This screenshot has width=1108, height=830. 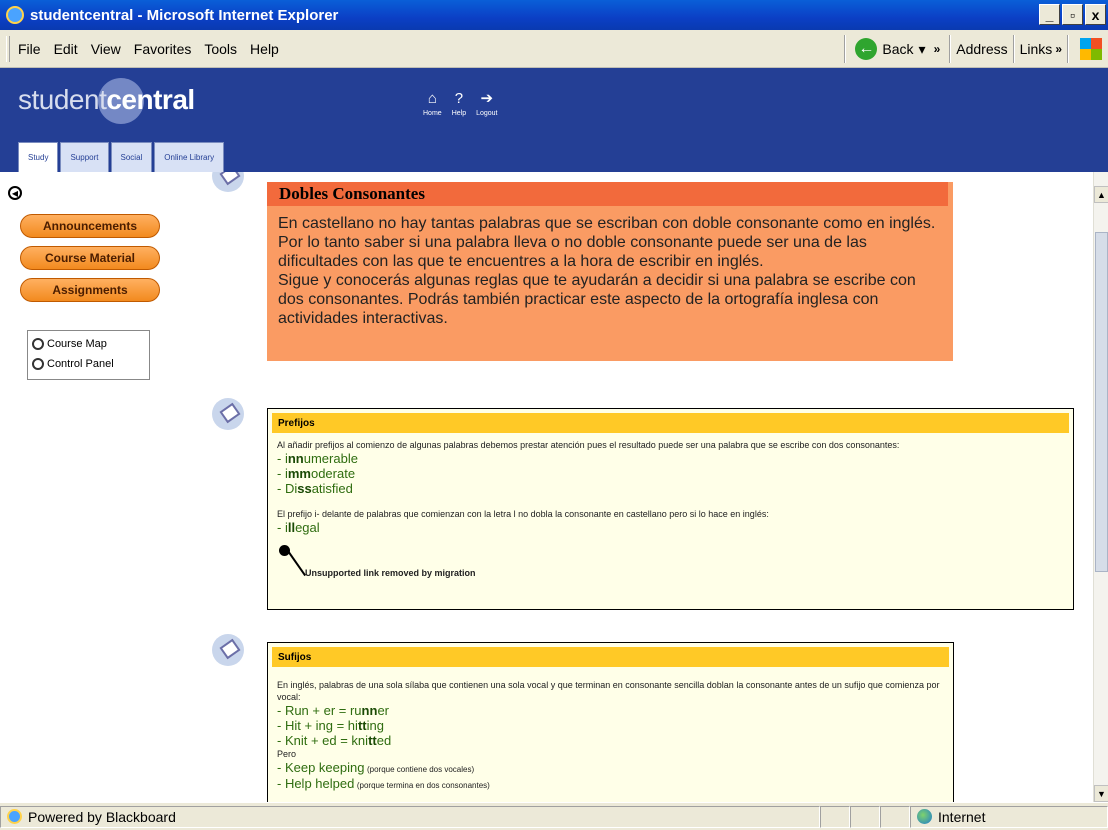 What do you see at coordinates (420, 769) in the screenshot?
I see `counter-note: (porque contiene dos vocales)` at bounding box center [420, 769].